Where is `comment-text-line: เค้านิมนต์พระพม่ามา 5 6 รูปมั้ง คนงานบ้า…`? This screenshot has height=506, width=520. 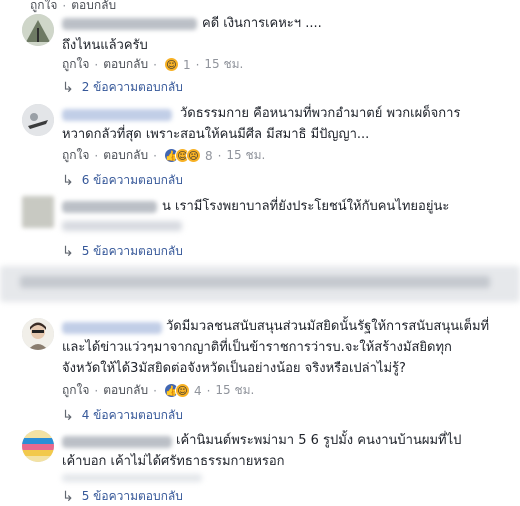
comment-text-line: เค้านิมนต์พระพม่ามา 5 6 รูปมั้ง คนงานบ้า… is located at coordinates (319, 440).